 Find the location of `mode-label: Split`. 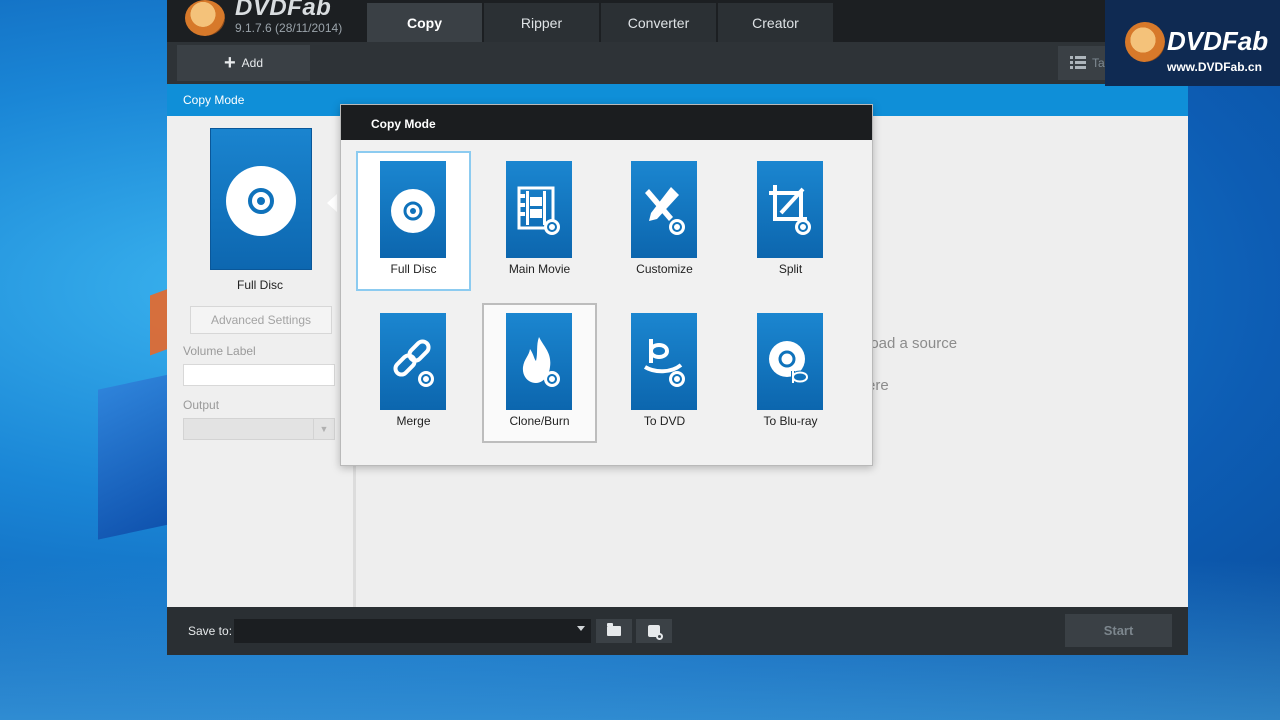

mode-label: Split is located at coordinates (790, 269).